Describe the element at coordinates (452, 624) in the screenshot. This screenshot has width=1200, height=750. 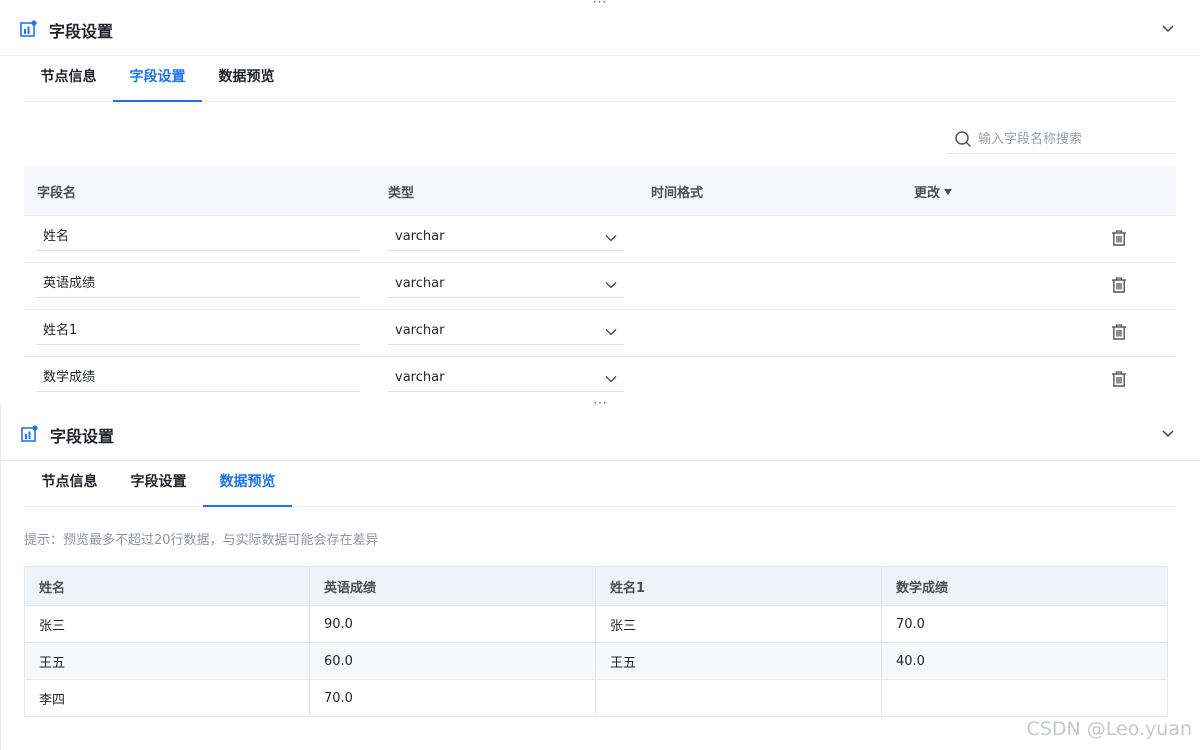
I see `table-cell: 90.0` at that location.